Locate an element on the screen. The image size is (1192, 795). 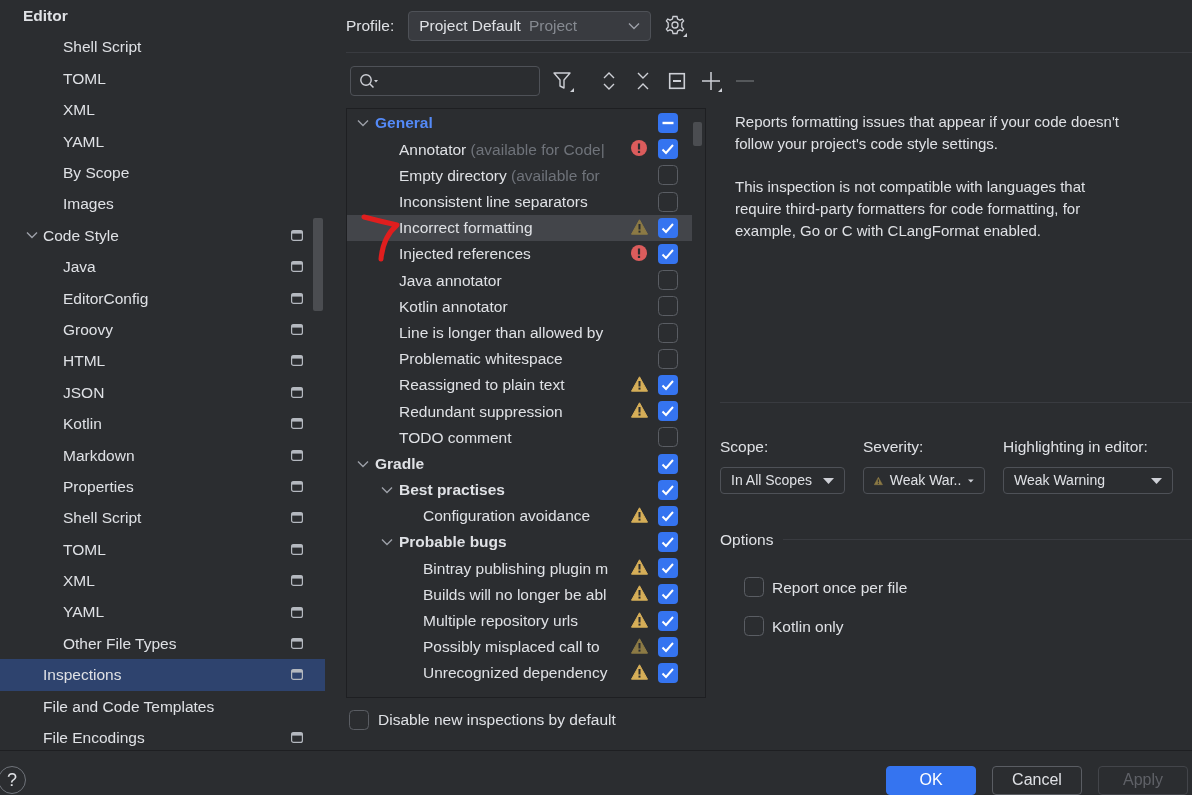
inspection-row: Incorrect formatting is located at coordinates (519, 227).